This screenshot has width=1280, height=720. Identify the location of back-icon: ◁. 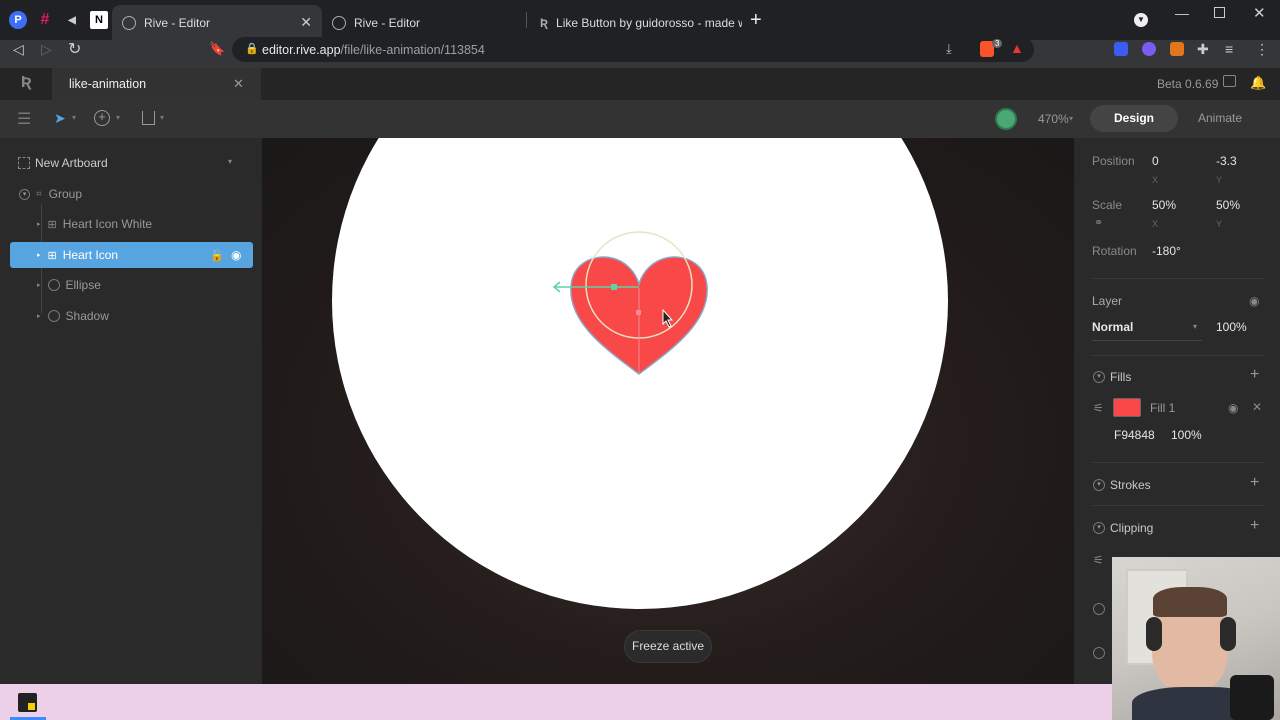
(18, 49).